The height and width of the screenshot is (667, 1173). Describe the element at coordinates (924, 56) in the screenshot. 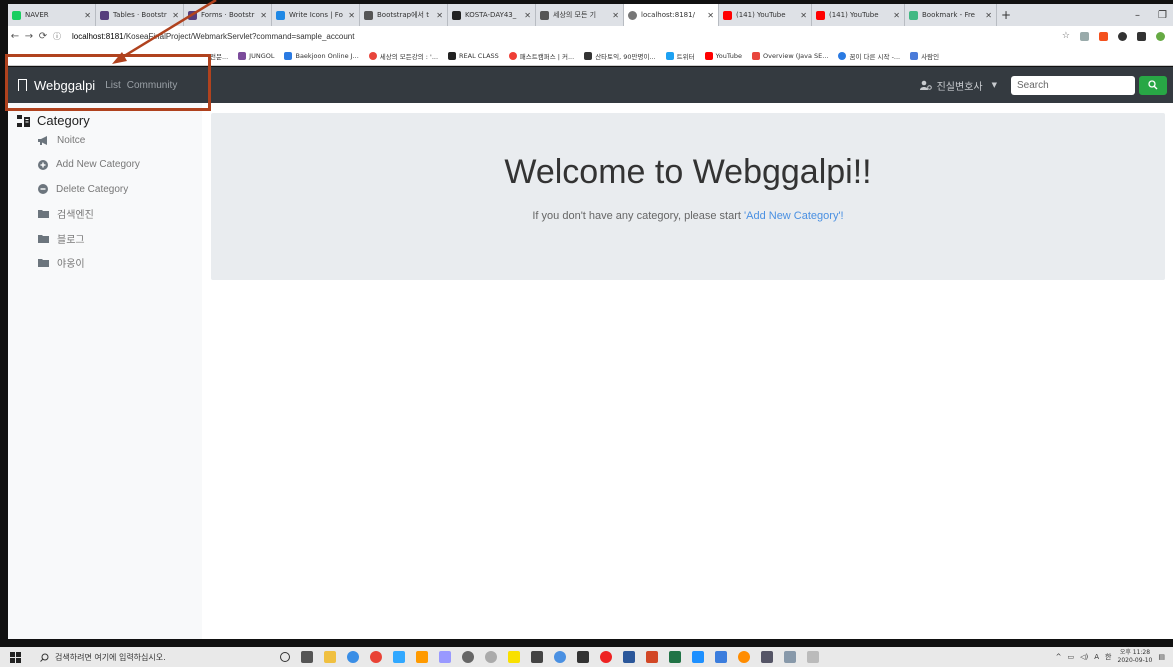

I see `bookmark-item: 사람인` at that location.